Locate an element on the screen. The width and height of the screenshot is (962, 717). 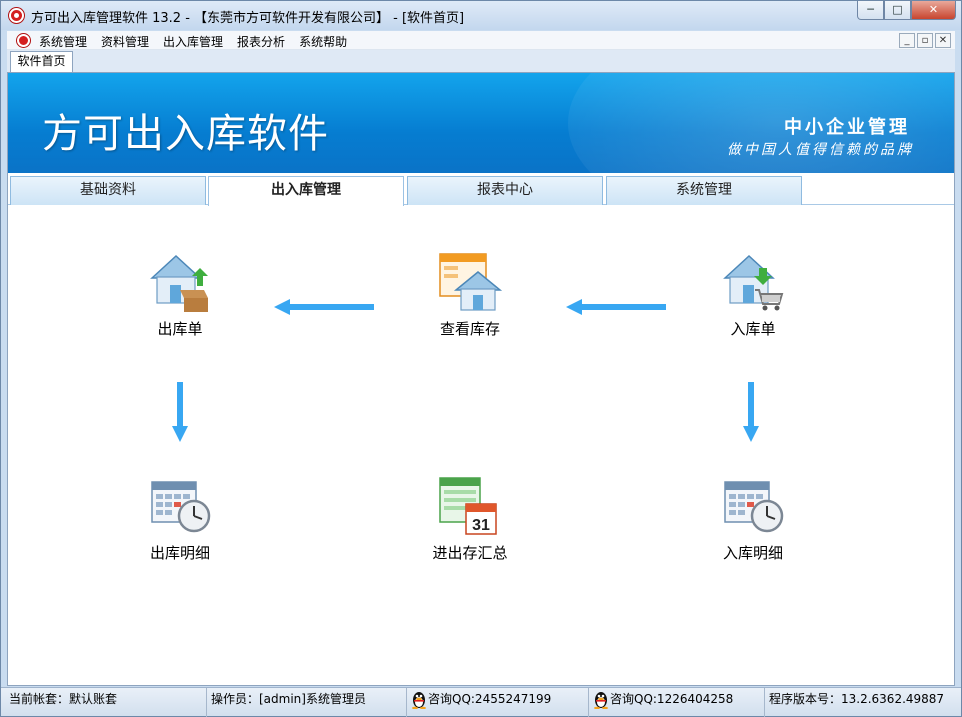
app-menu-icon is located at coordinates (23, 40).